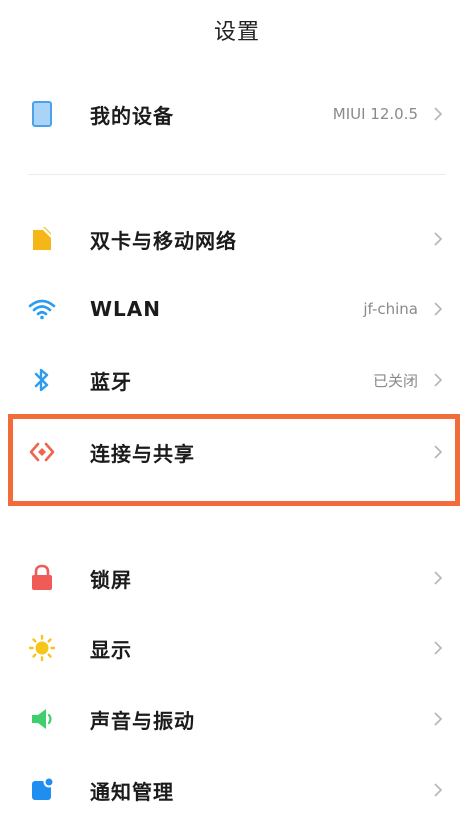 The image size is (474, 816). I want to click on sim-card-icon, so click(42, 239).